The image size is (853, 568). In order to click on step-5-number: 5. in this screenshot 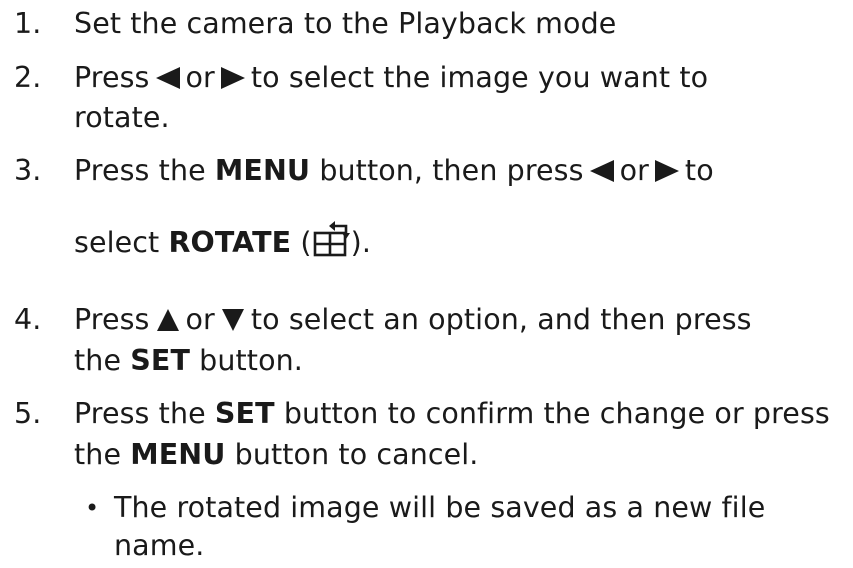, I will do `click(28, 413)`.